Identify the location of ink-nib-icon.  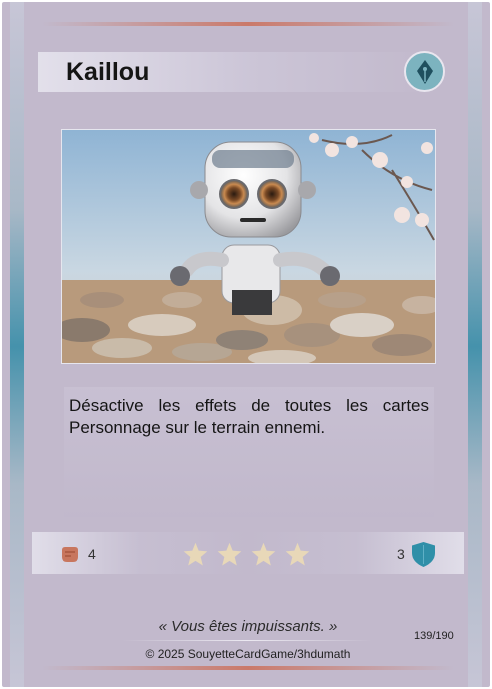
(424, 71).